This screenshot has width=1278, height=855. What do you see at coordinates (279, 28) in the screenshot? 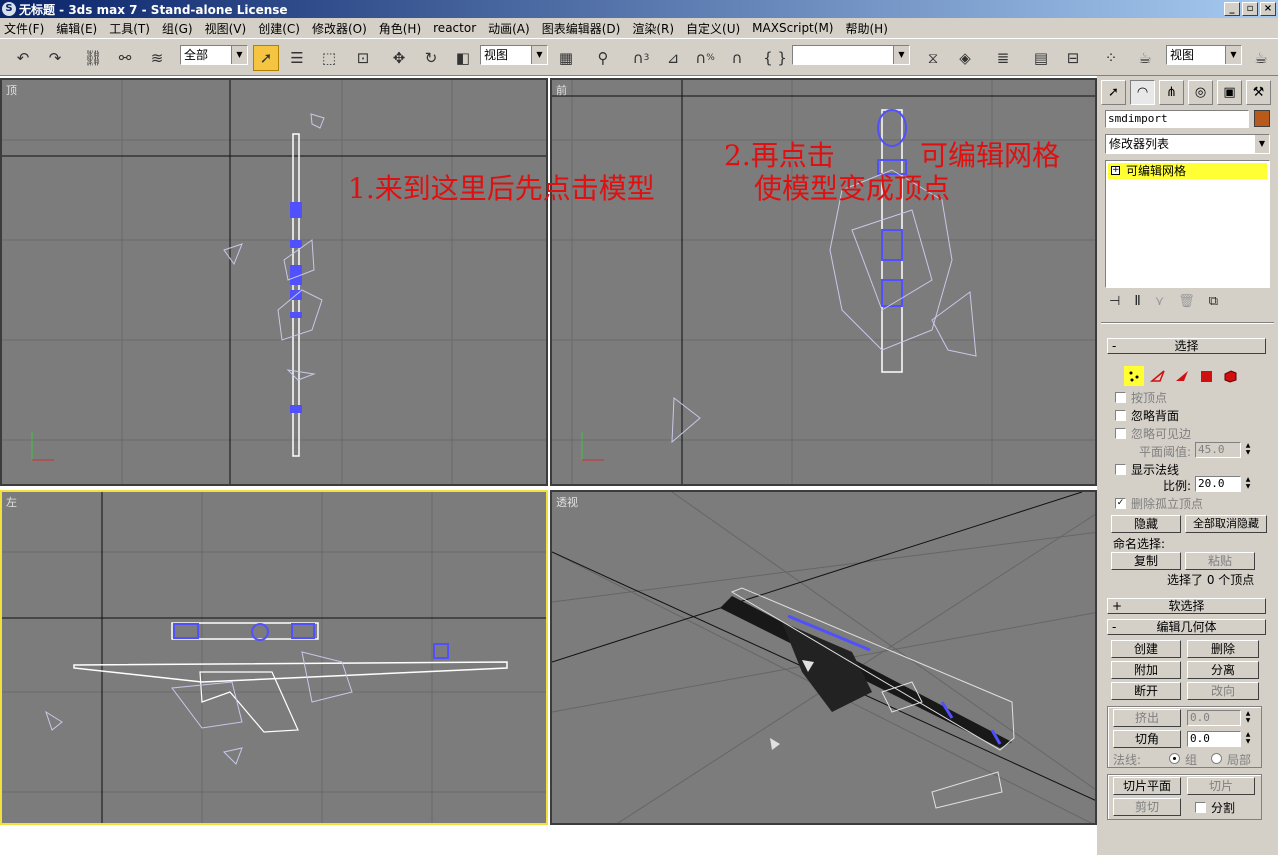
I see `menu-create: 创建(C)` at bounding box center [279, 28].